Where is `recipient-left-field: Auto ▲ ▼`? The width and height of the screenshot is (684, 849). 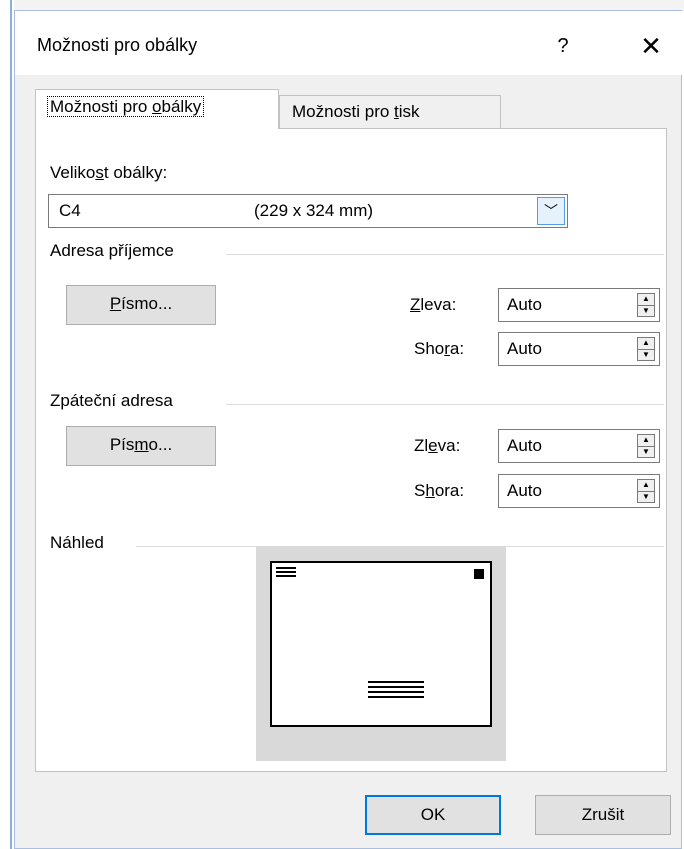 recipient-left-field: Auto ▲ ▼ is located at coordinates (579, 305).